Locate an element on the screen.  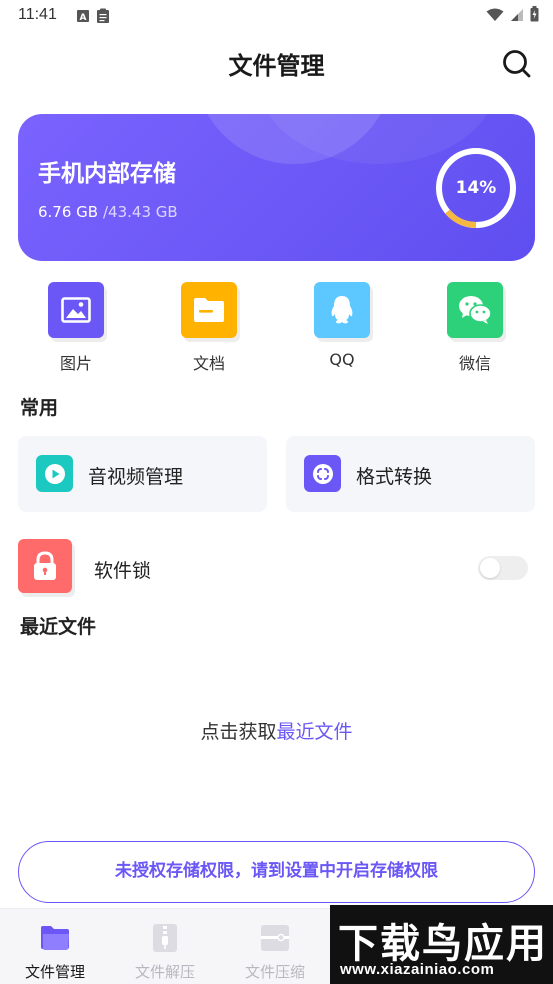
category-label: 微信 is located at coordinates (474, 363).